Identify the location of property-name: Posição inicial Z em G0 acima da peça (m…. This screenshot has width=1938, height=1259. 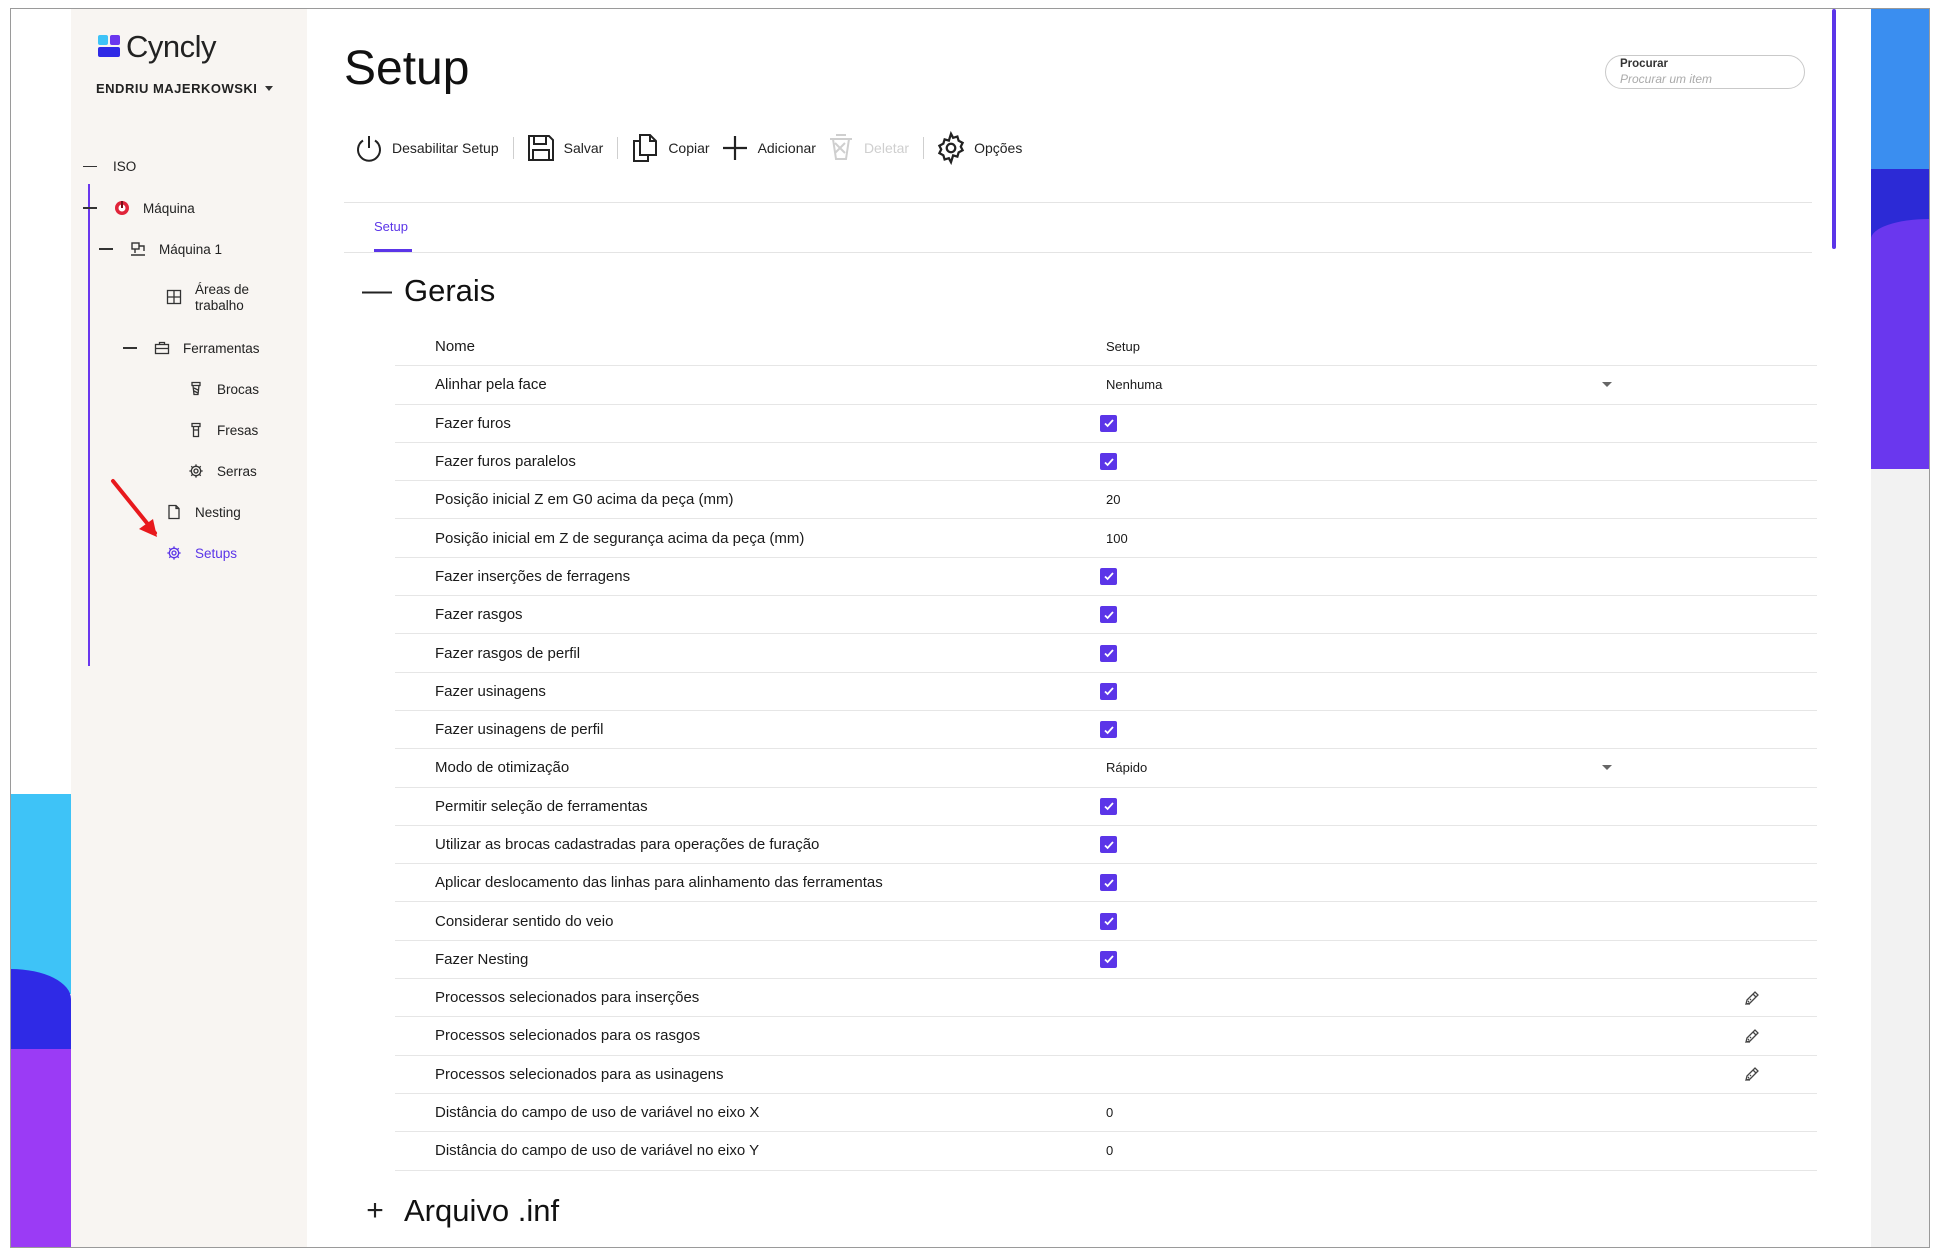
(584, 500).